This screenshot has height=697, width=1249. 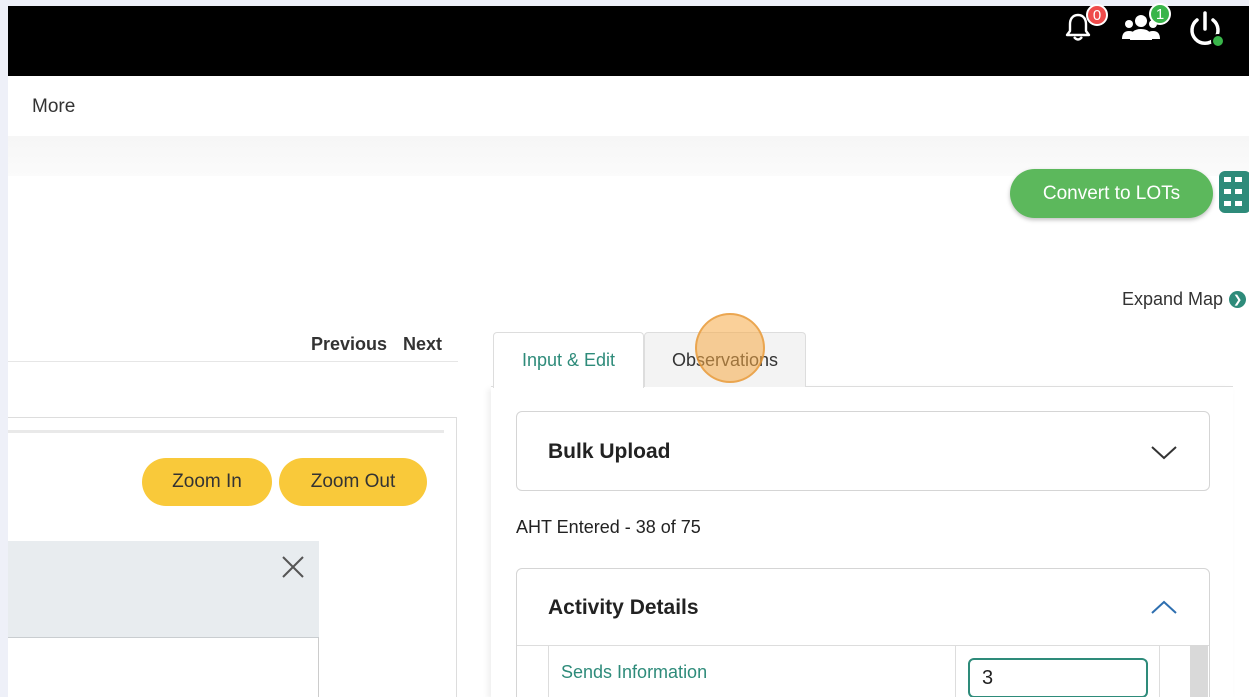 I want to click on expand-map-link: Expand Map ❯, so click(x=1184, y=299).